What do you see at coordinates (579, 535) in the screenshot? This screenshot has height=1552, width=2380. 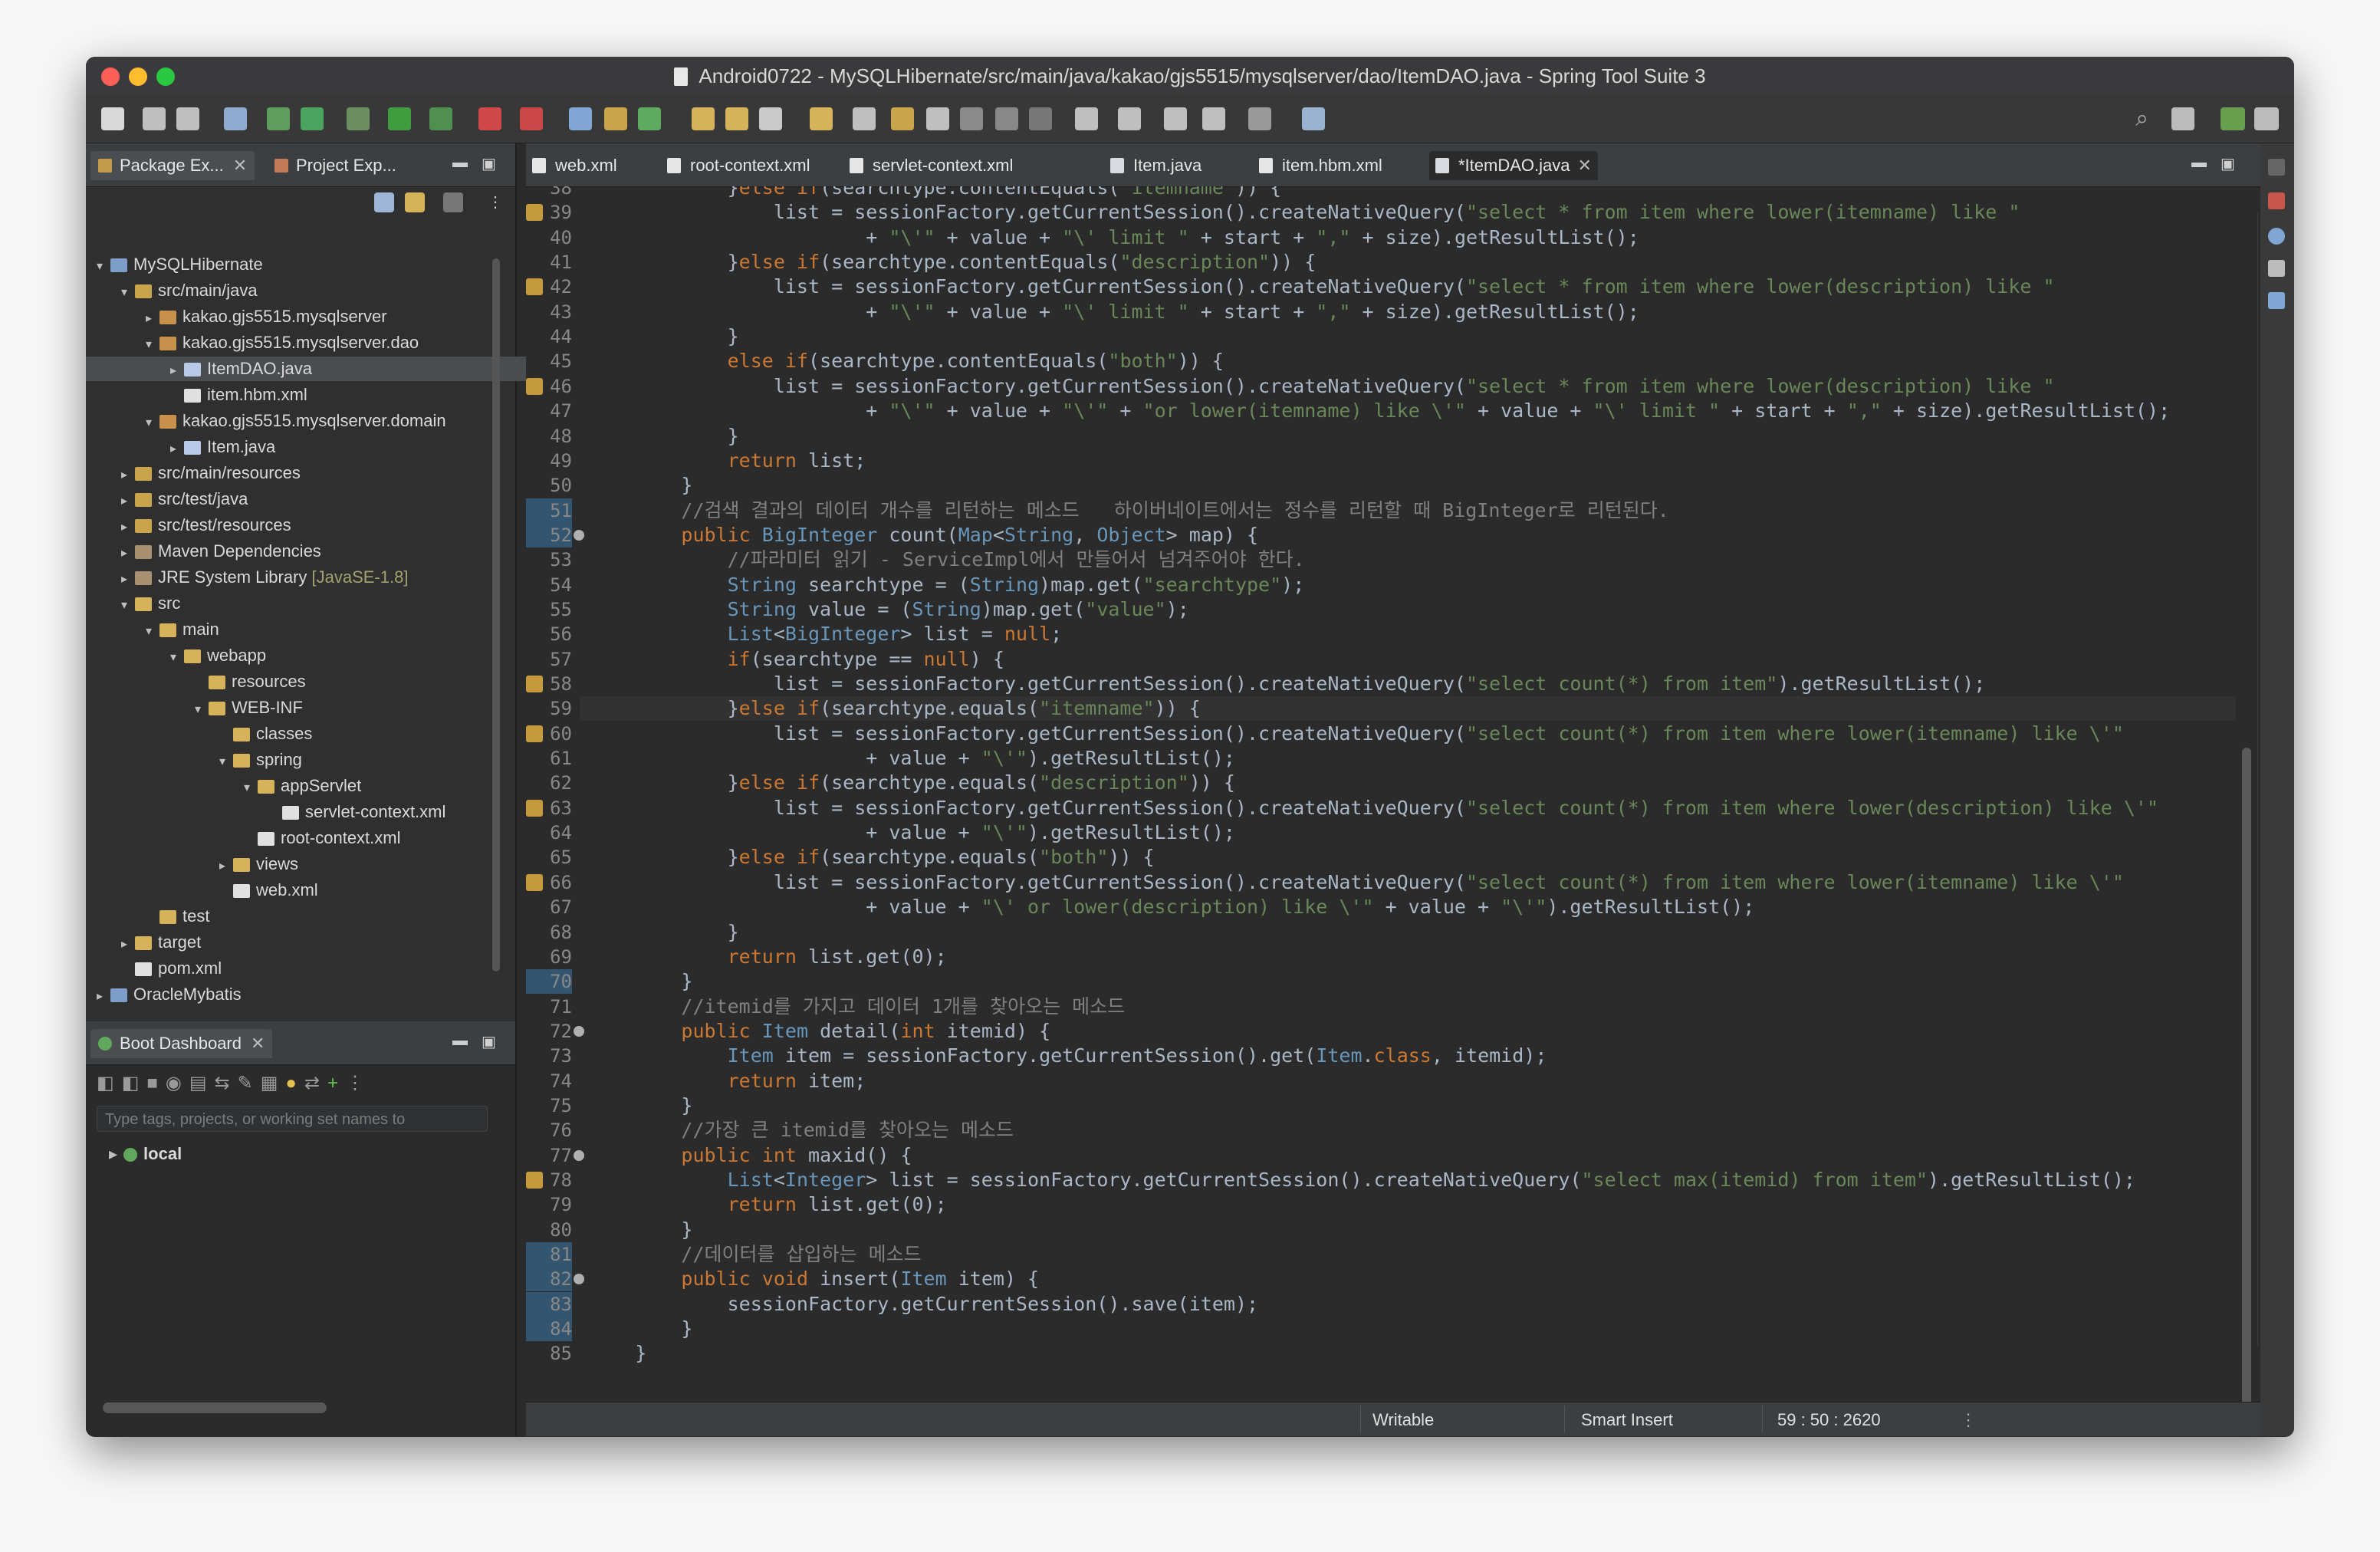 I see `override-marker-icon` at bounding box center [579, 535].